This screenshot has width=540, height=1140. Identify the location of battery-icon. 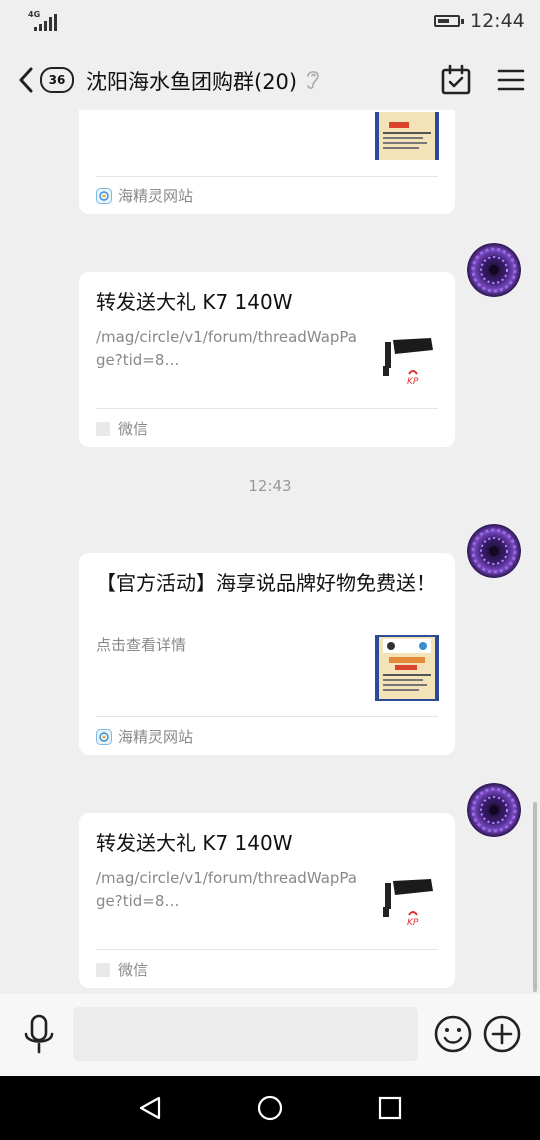
(447, 21).